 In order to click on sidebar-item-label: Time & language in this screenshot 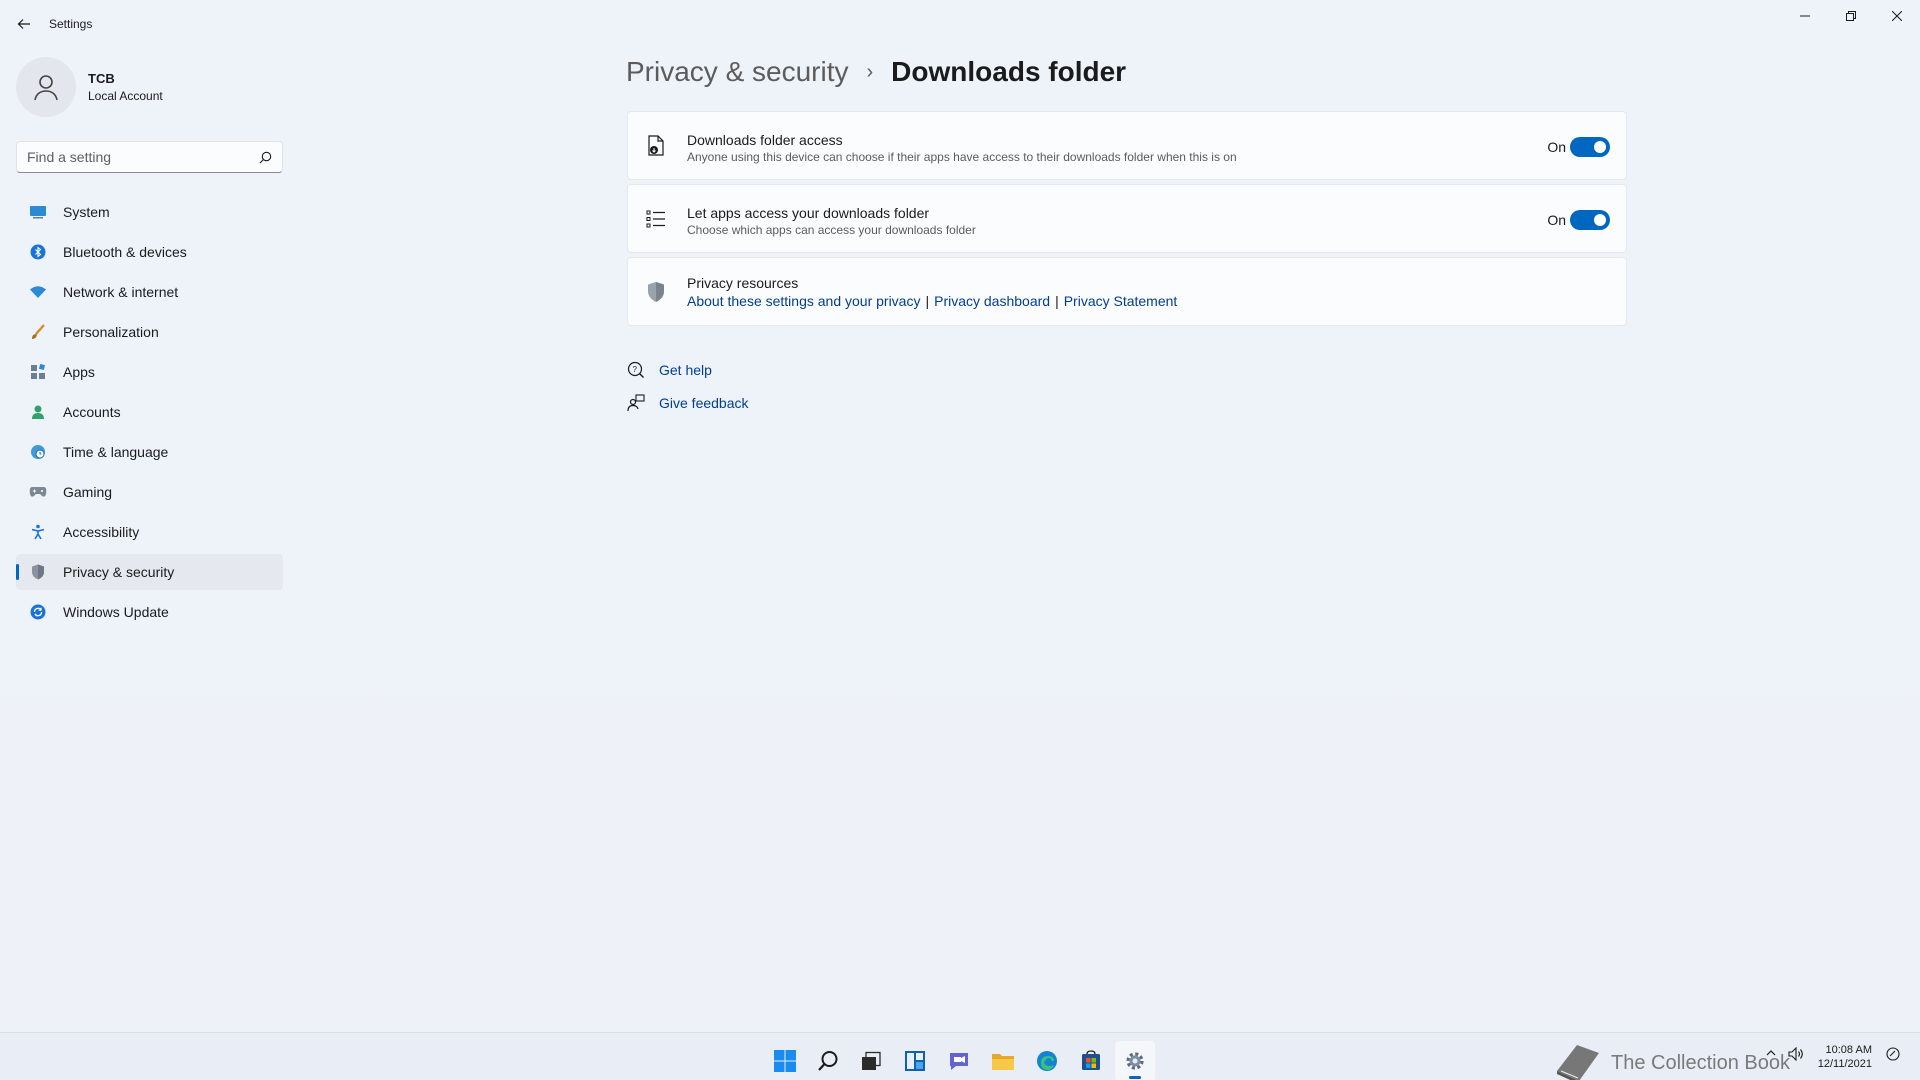, I will do `click(116, 452)`.